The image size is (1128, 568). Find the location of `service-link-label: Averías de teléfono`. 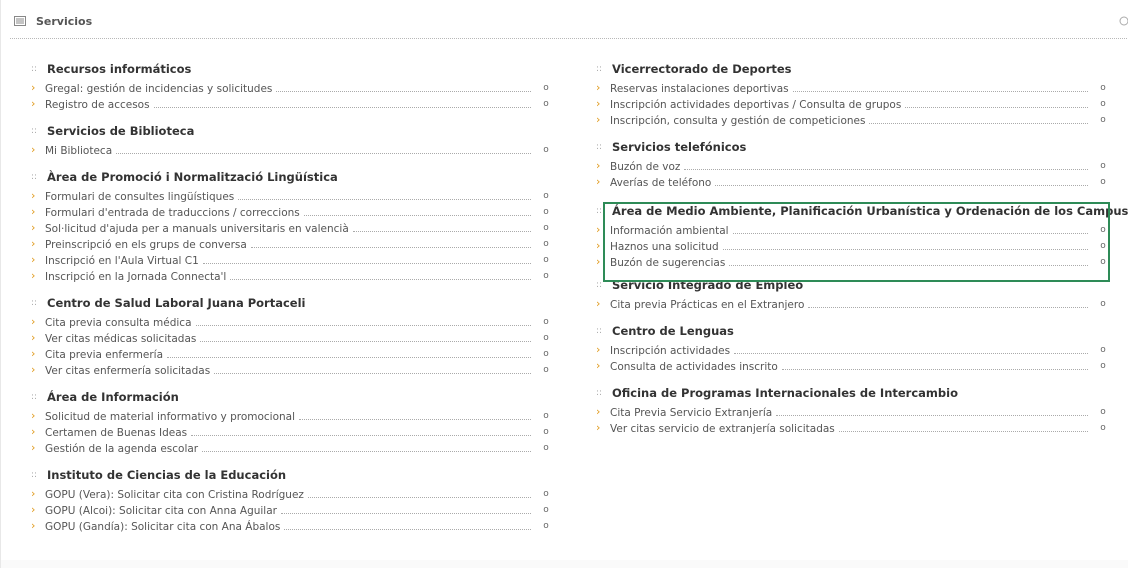

service-link-label: Averías de teléfono is located at coordinates (660, 183).